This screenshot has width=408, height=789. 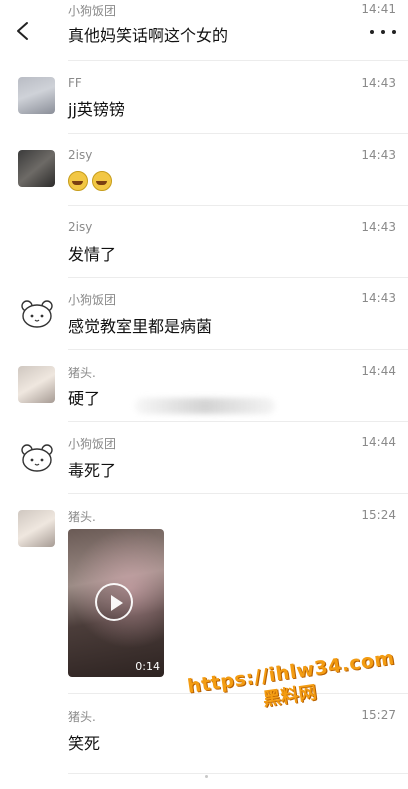 What do you see at coordinates (92, 254) in the screenshot?
I see `message-text: 发情了` at bounding box center [92, 254].